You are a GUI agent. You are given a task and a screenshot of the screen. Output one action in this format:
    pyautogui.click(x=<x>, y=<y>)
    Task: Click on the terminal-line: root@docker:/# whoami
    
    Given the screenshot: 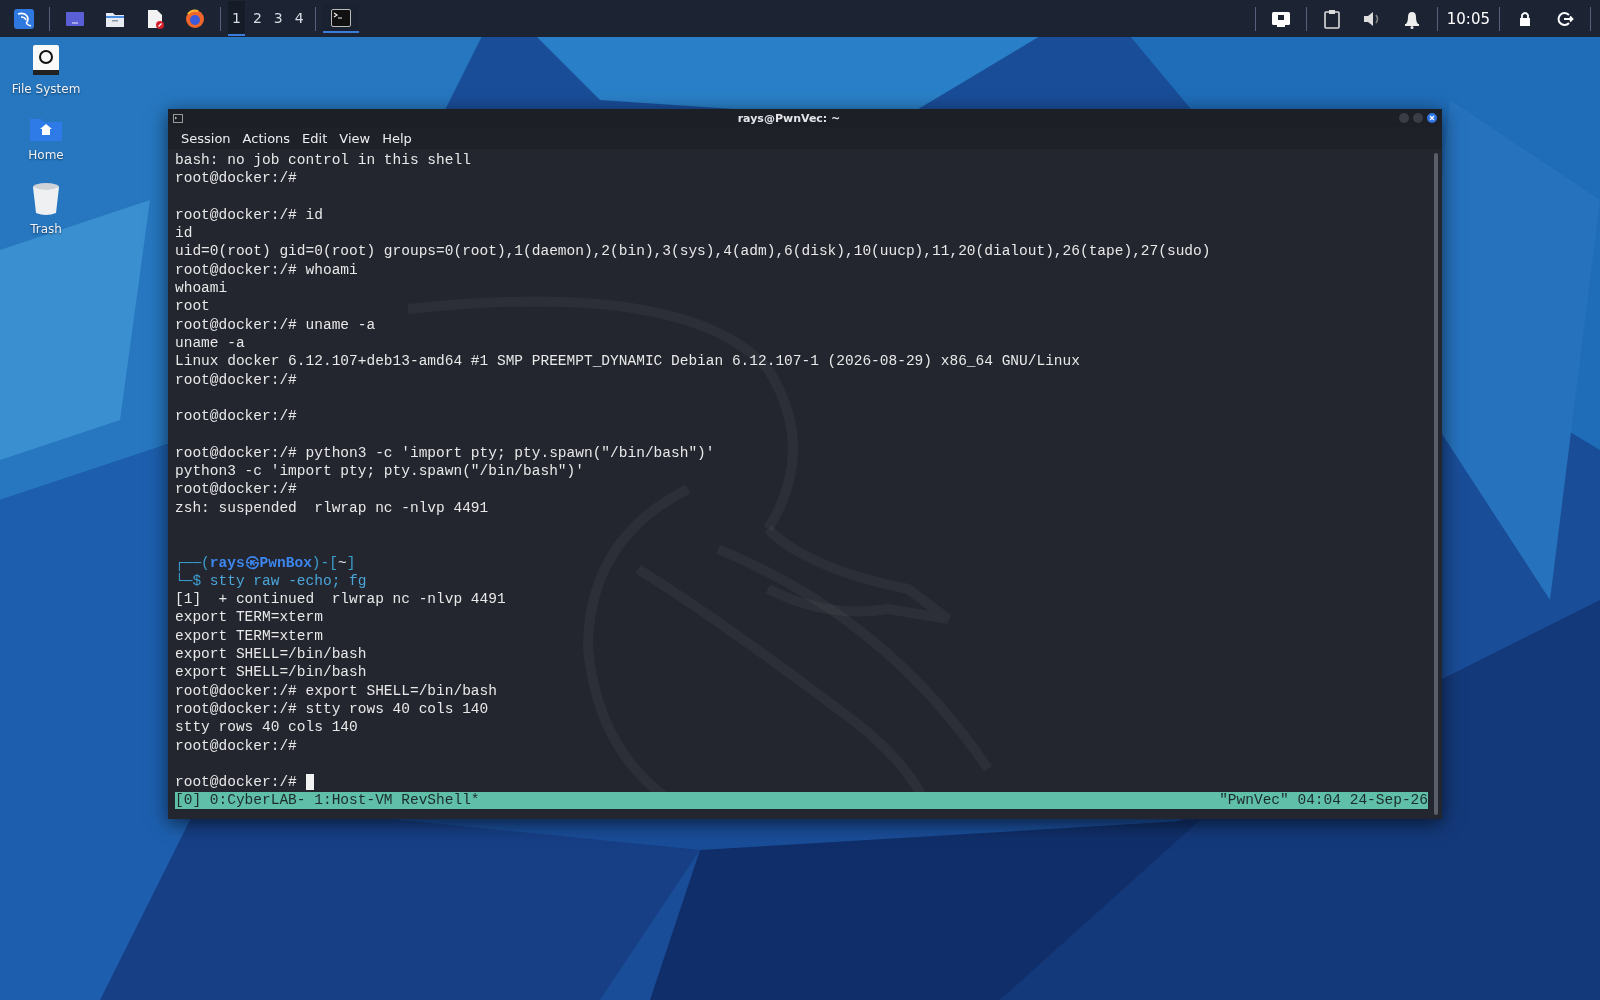 What is the action you would take?
    pyautogui.click(x=267, y=270)
    